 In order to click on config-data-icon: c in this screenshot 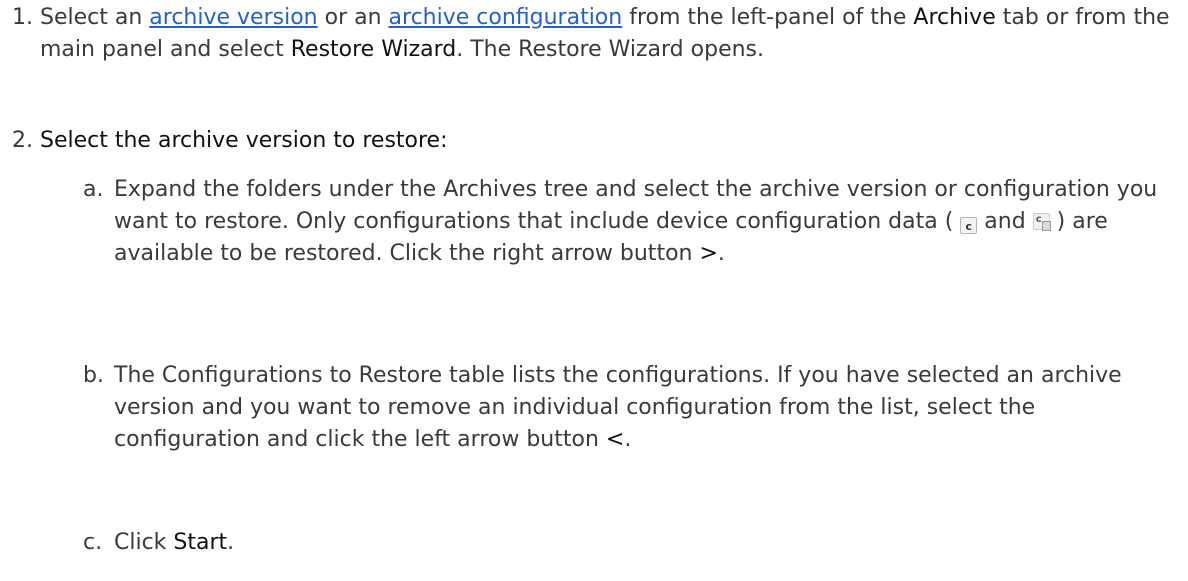, I will do `click(969, 225)`.